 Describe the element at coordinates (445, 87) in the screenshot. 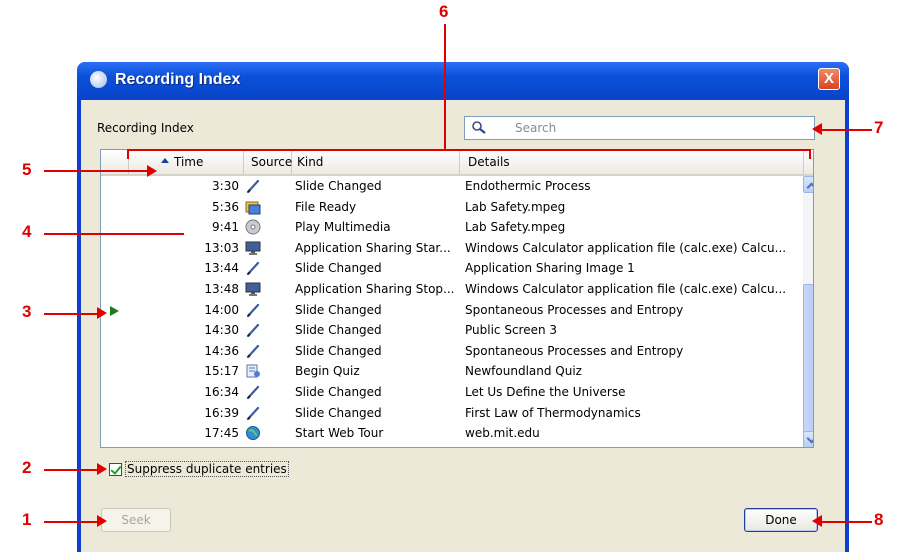

I see `callout-6-stem` at that location.